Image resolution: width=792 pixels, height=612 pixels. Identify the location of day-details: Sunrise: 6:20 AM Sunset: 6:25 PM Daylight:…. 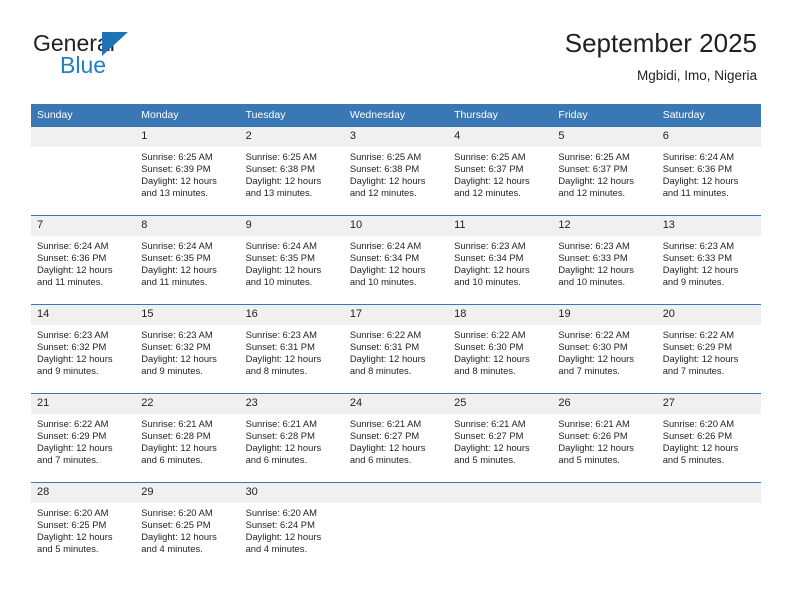
(83, 529).